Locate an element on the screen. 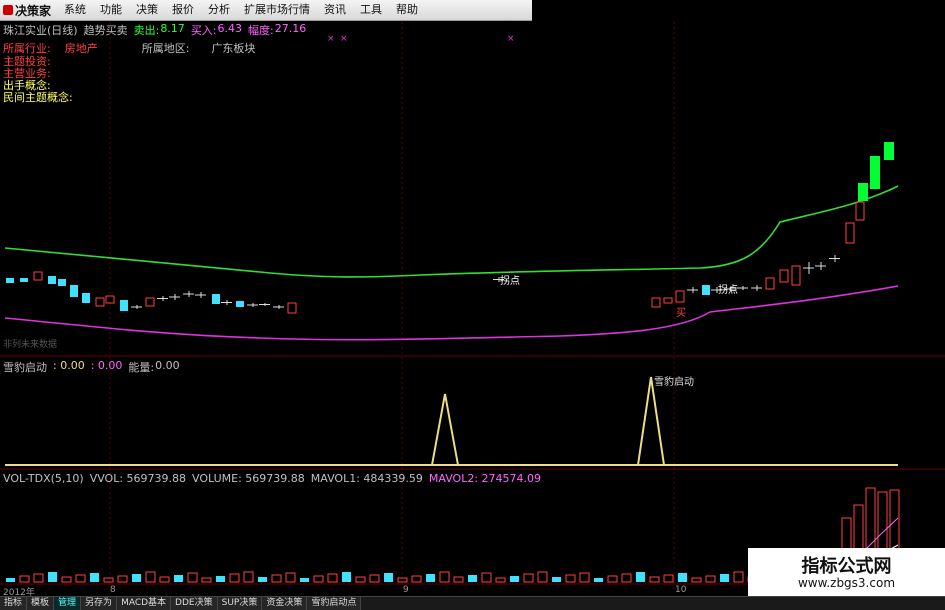 Image resolution: width=945 pixels, height=610 pixels. tab-dde: DDE决策 is located at coordinates (194, 603).